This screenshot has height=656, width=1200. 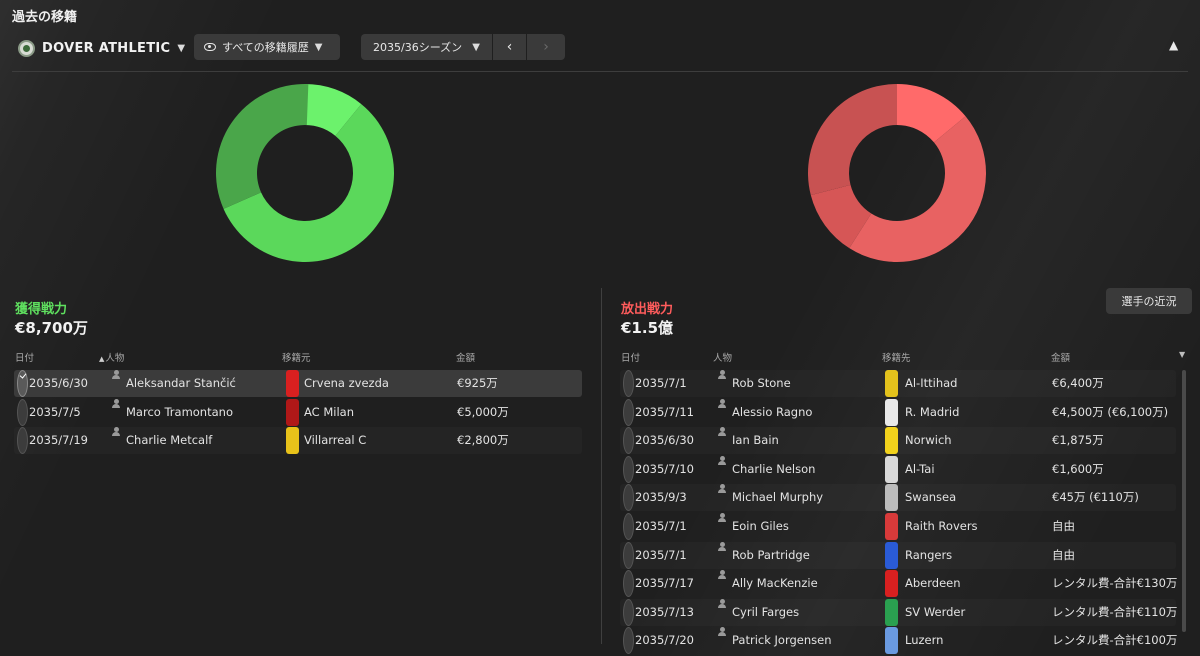 I want to click on outgoing-row-club: R. Madrid, so click(x=932, y=412).